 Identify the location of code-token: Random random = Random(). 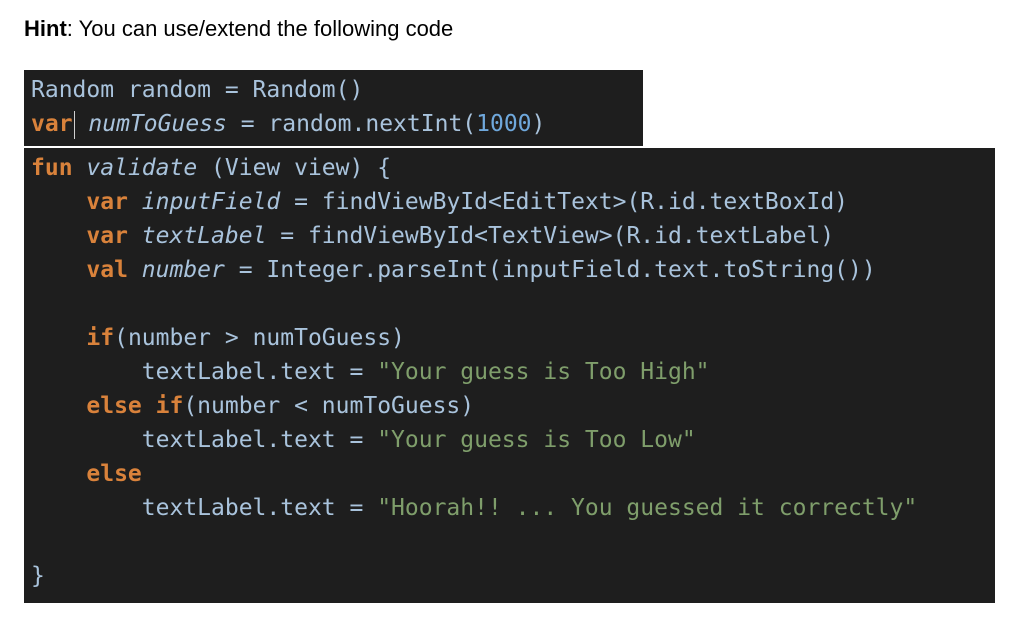
(197, 90).